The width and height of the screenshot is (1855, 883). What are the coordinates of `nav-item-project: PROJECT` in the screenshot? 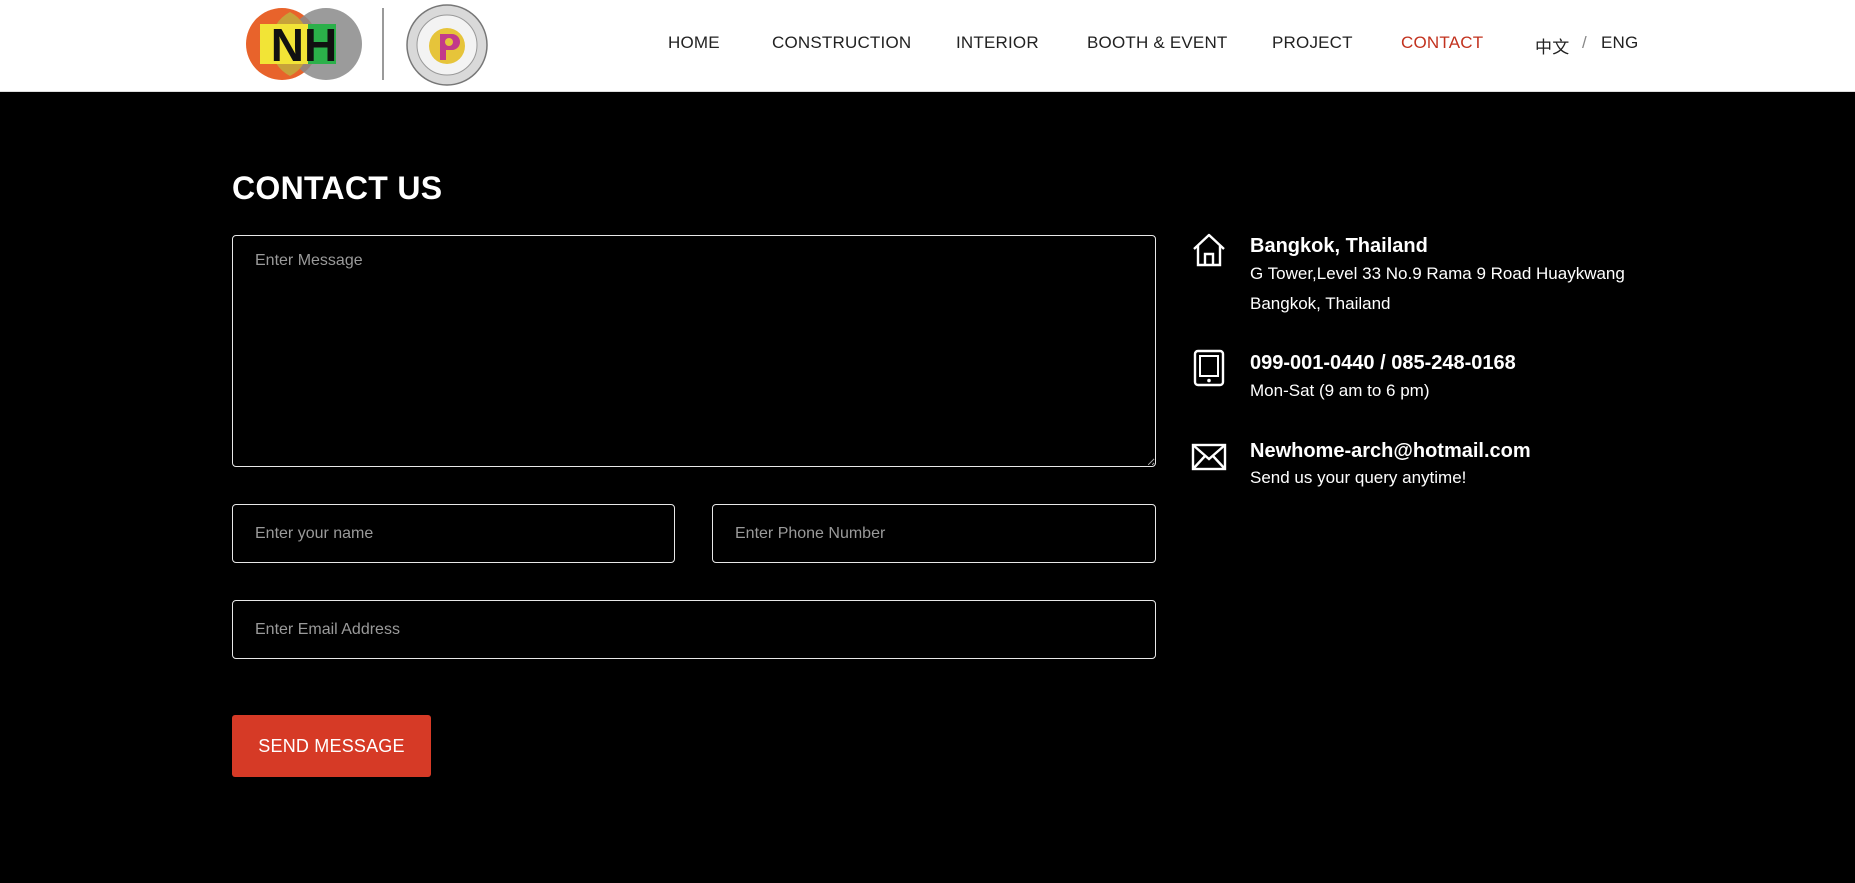 It's located at (1312, 43).